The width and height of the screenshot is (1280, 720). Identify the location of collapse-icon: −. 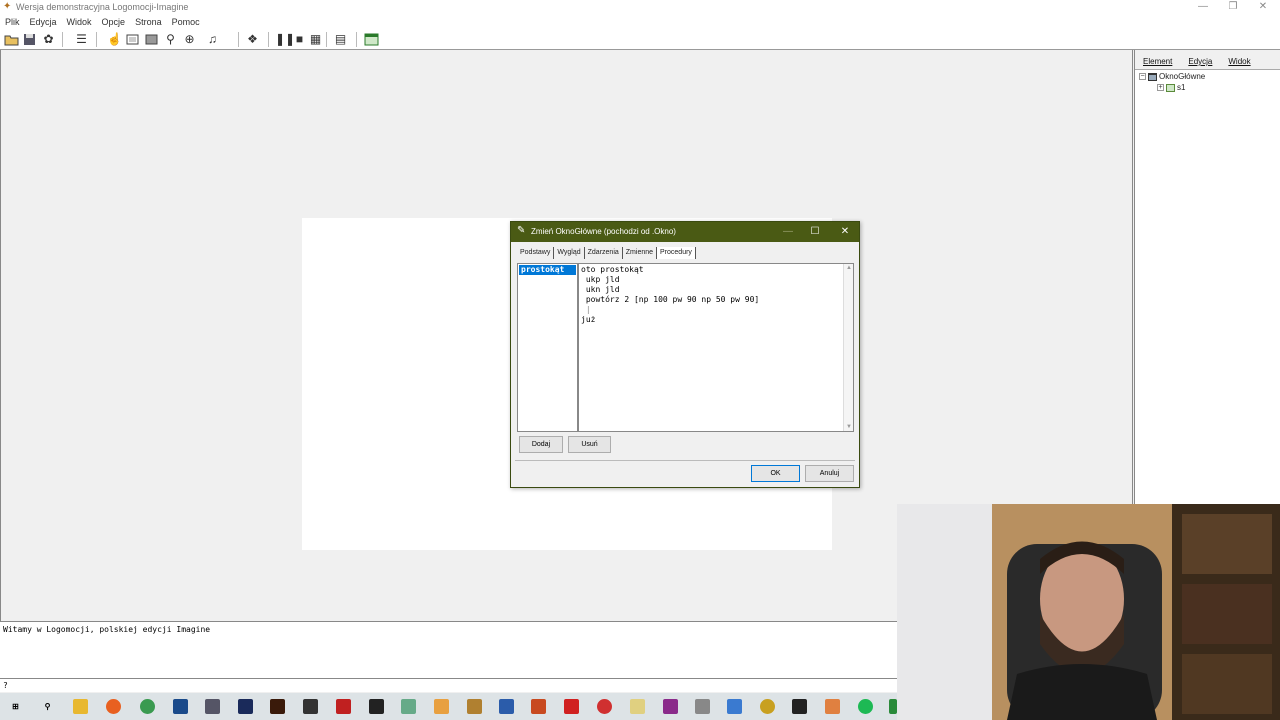
(1142, 76).